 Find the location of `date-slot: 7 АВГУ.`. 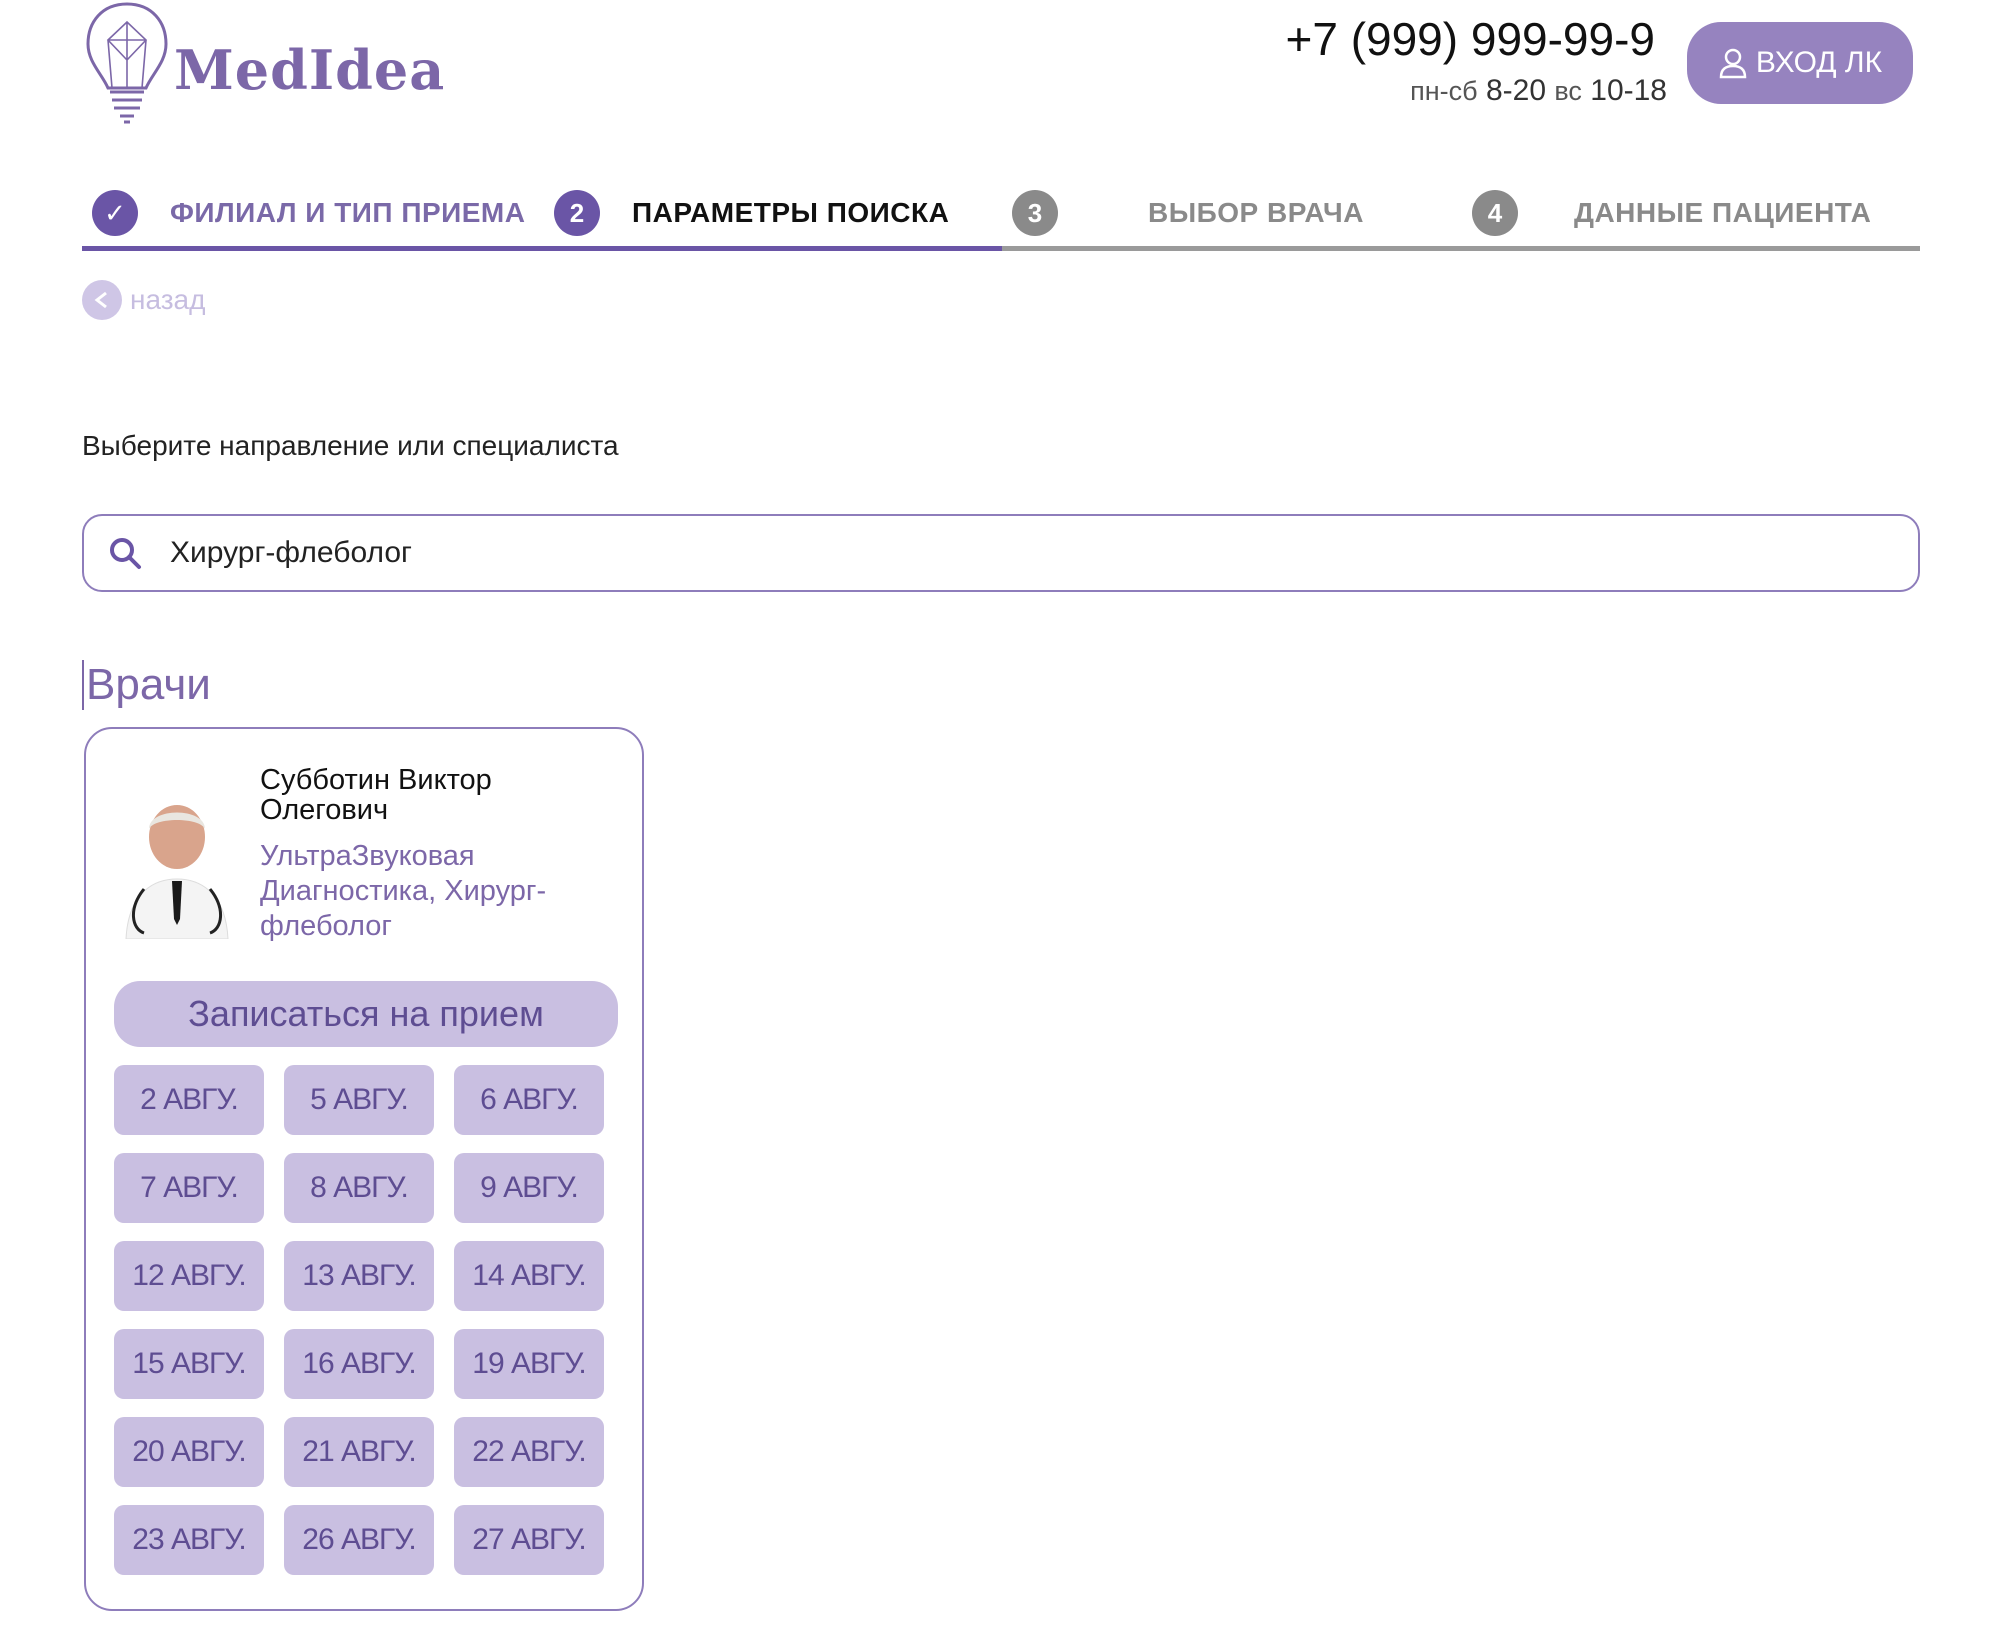

date-slot: 7 АВГУ. is located at coordinates (189, 1188).